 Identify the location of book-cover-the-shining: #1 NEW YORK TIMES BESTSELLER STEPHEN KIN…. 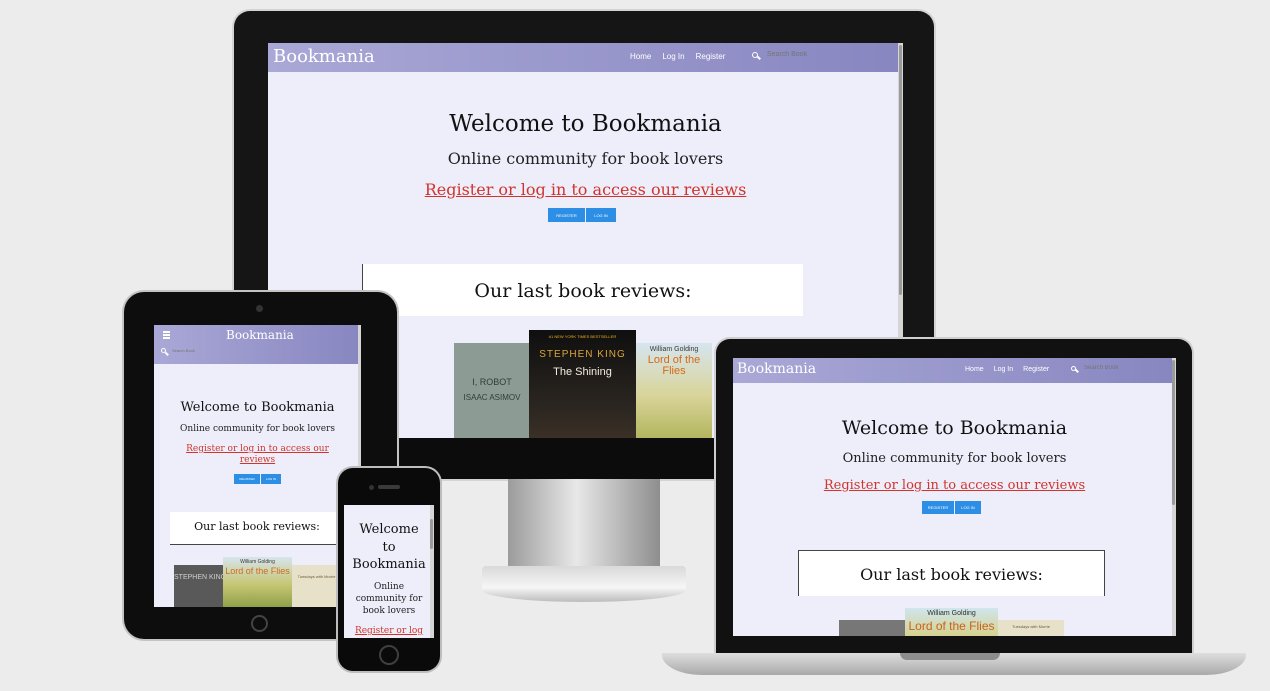
(582, 384).